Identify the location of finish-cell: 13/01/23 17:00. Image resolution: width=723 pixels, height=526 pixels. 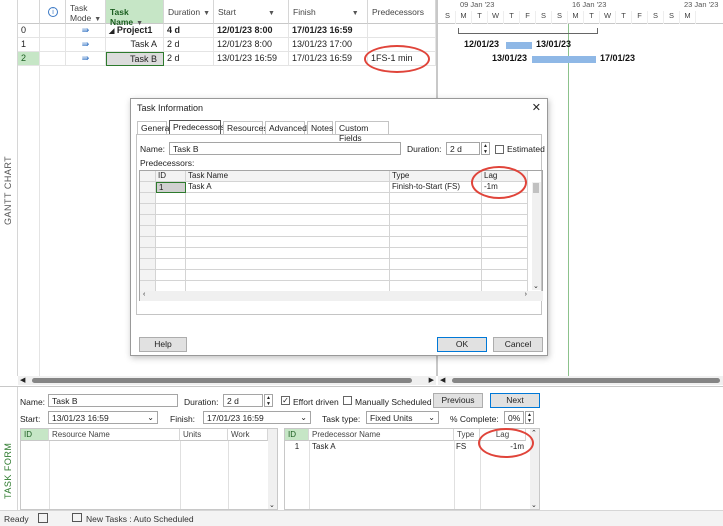
(328, 45).